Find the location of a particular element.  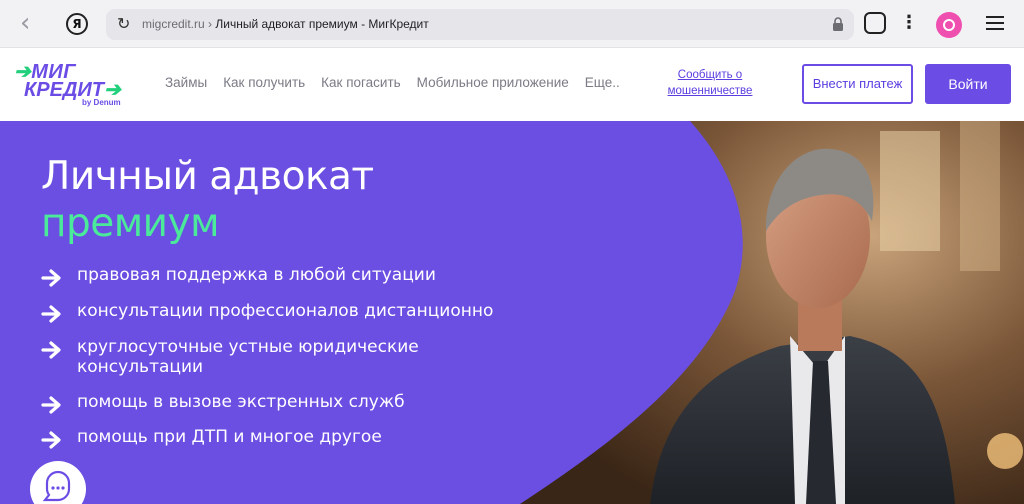

url-page-title: Личный адвокат премиум - МигКредит is located at coordinates (322, 24).